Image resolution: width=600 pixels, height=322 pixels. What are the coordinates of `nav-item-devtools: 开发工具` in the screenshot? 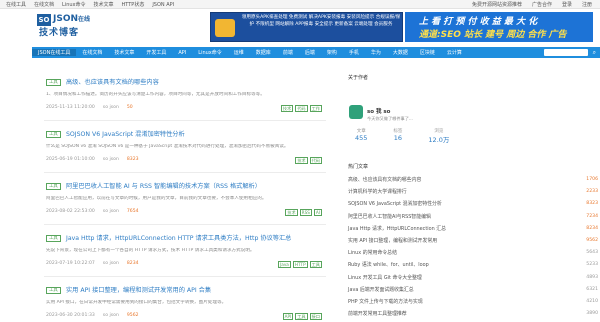 It's located at (156, 52).